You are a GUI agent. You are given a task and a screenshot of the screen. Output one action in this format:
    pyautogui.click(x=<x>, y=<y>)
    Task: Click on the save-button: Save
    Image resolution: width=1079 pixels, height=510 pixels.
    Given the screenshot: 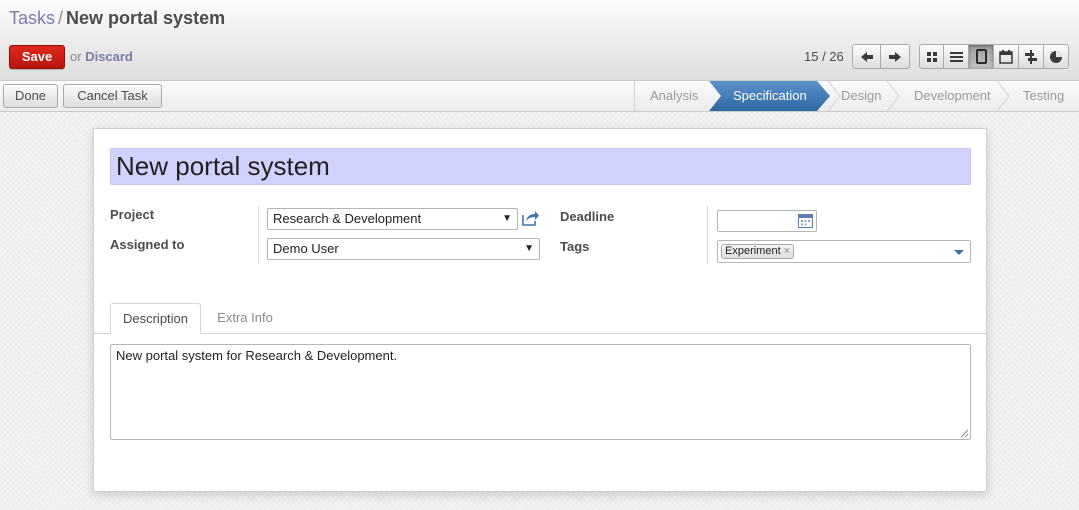 What is the action you would take?
    pyautogui.click(x=37, y=57)
    